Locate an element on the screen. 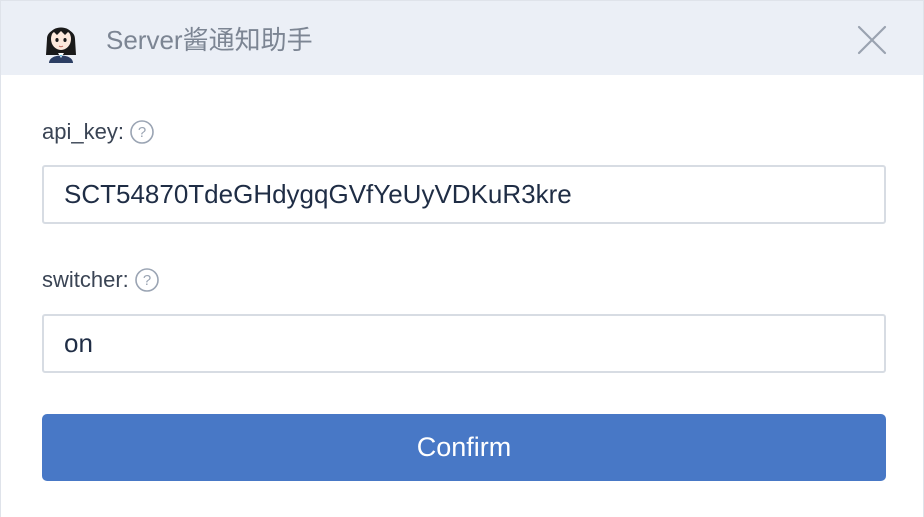  title-bar: Server酱通知助手 is located at coordinates (462, 38).